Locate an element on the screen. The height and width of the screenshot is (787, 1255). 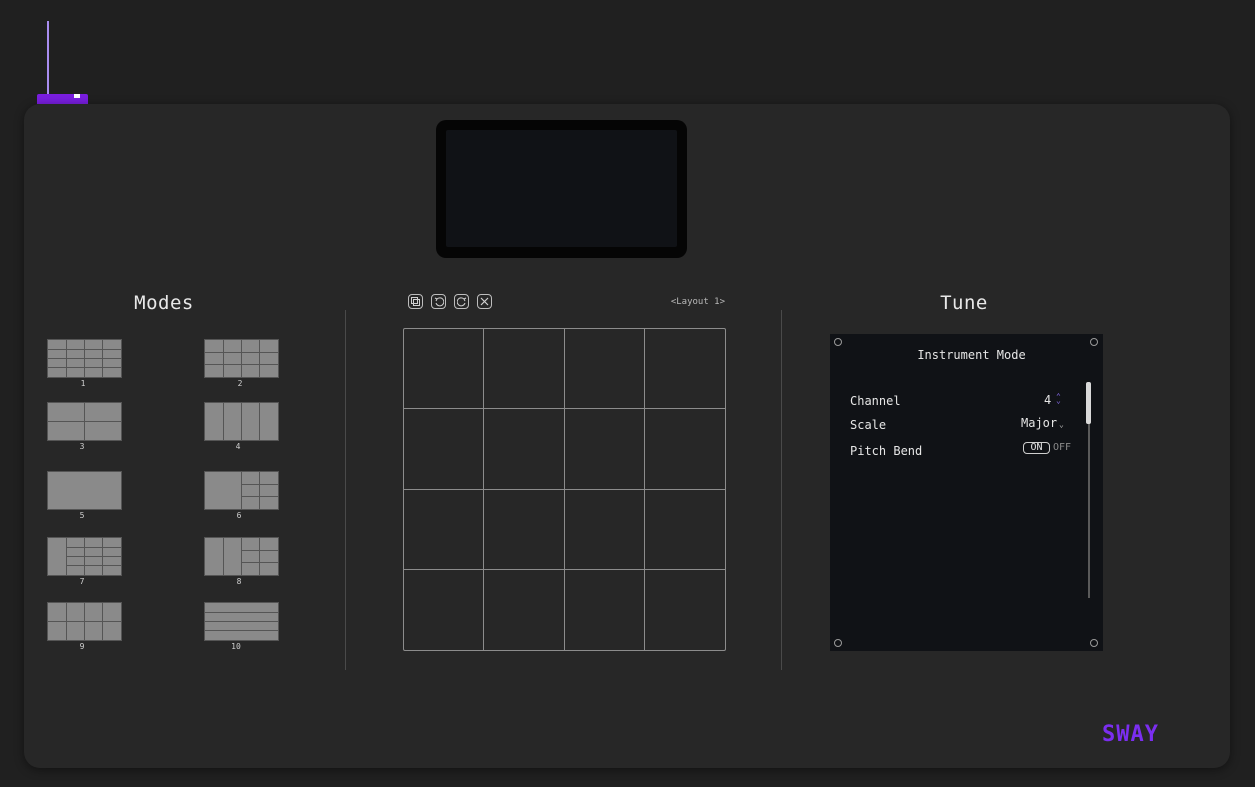
split-grid-icon is located at coordinates (259, 490).